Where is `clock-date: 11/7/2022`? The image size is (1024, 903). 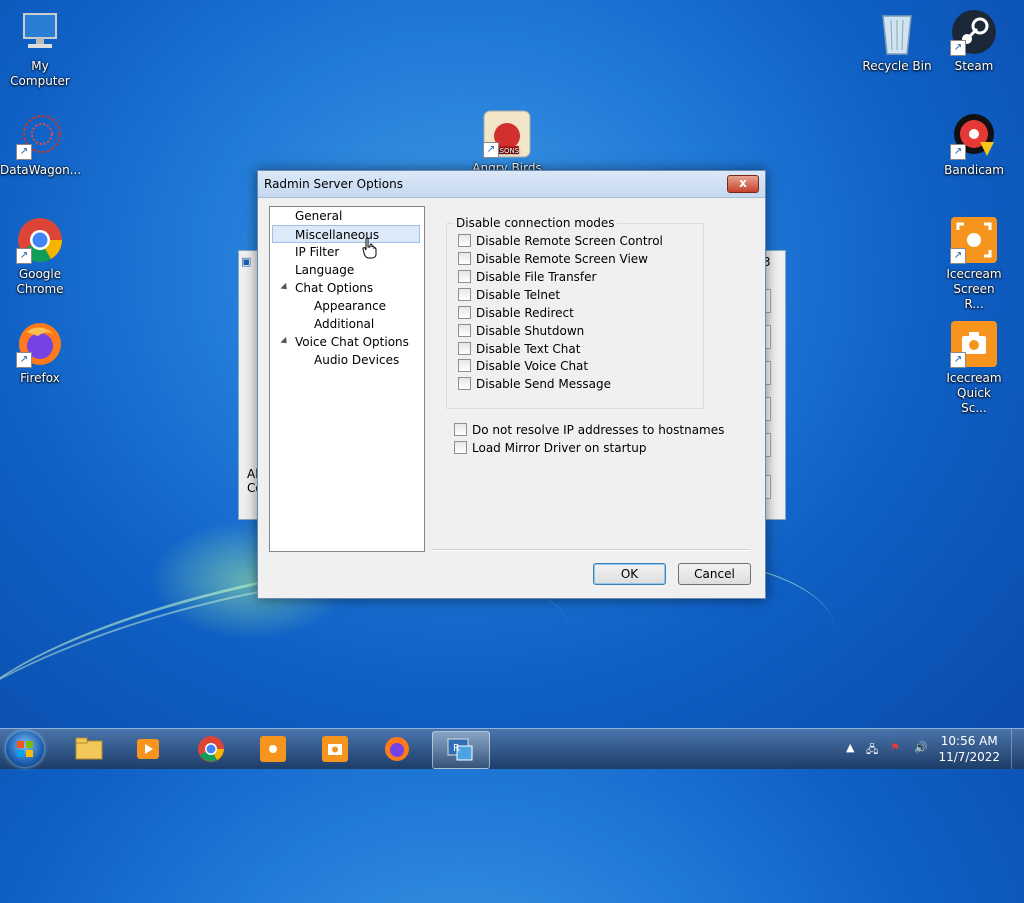
clock-date: 11/7/2022 is located at coordinates (969, 757).